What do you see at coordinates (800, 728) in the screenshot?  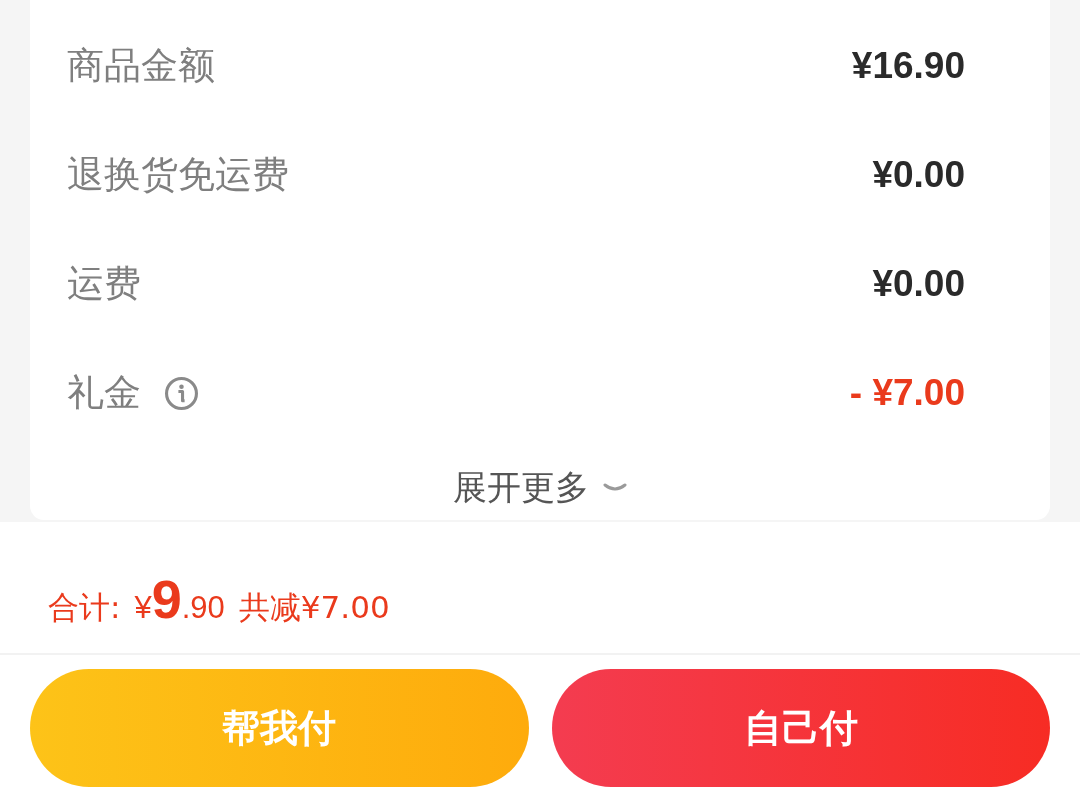 I see `pay-button: 自己付` at bounding box center [800, 728].